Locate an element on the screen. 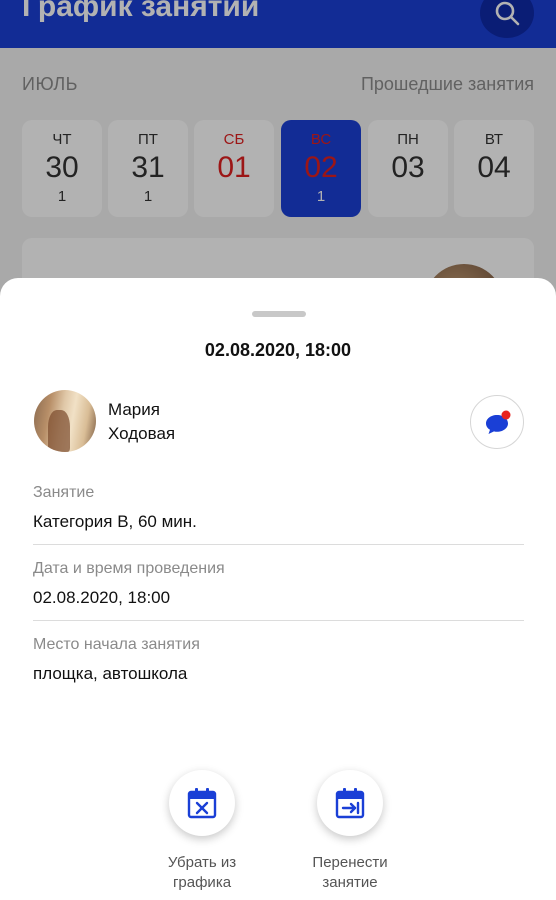  label-line: Перенести is located at coordinates (350, 862).